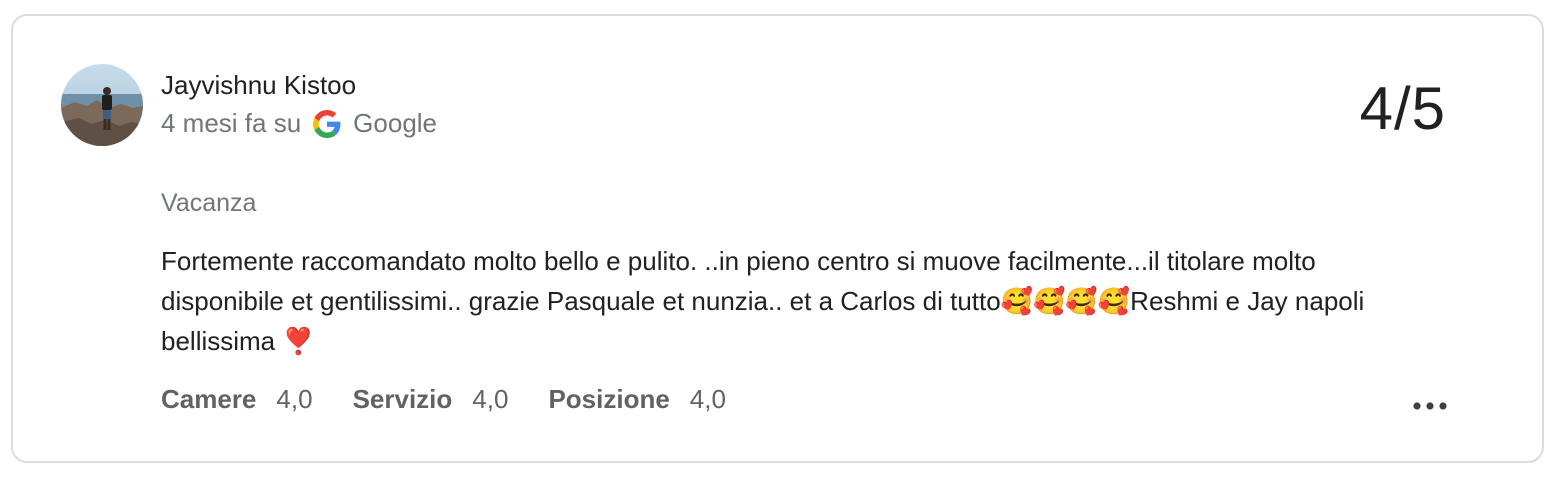 Image resolution: width=1560 pixels, height=482 pixels. What do you see at coordinates (395, 123) in the screenshot?
I see `review-source: Google` at bounding box center [395, 123].